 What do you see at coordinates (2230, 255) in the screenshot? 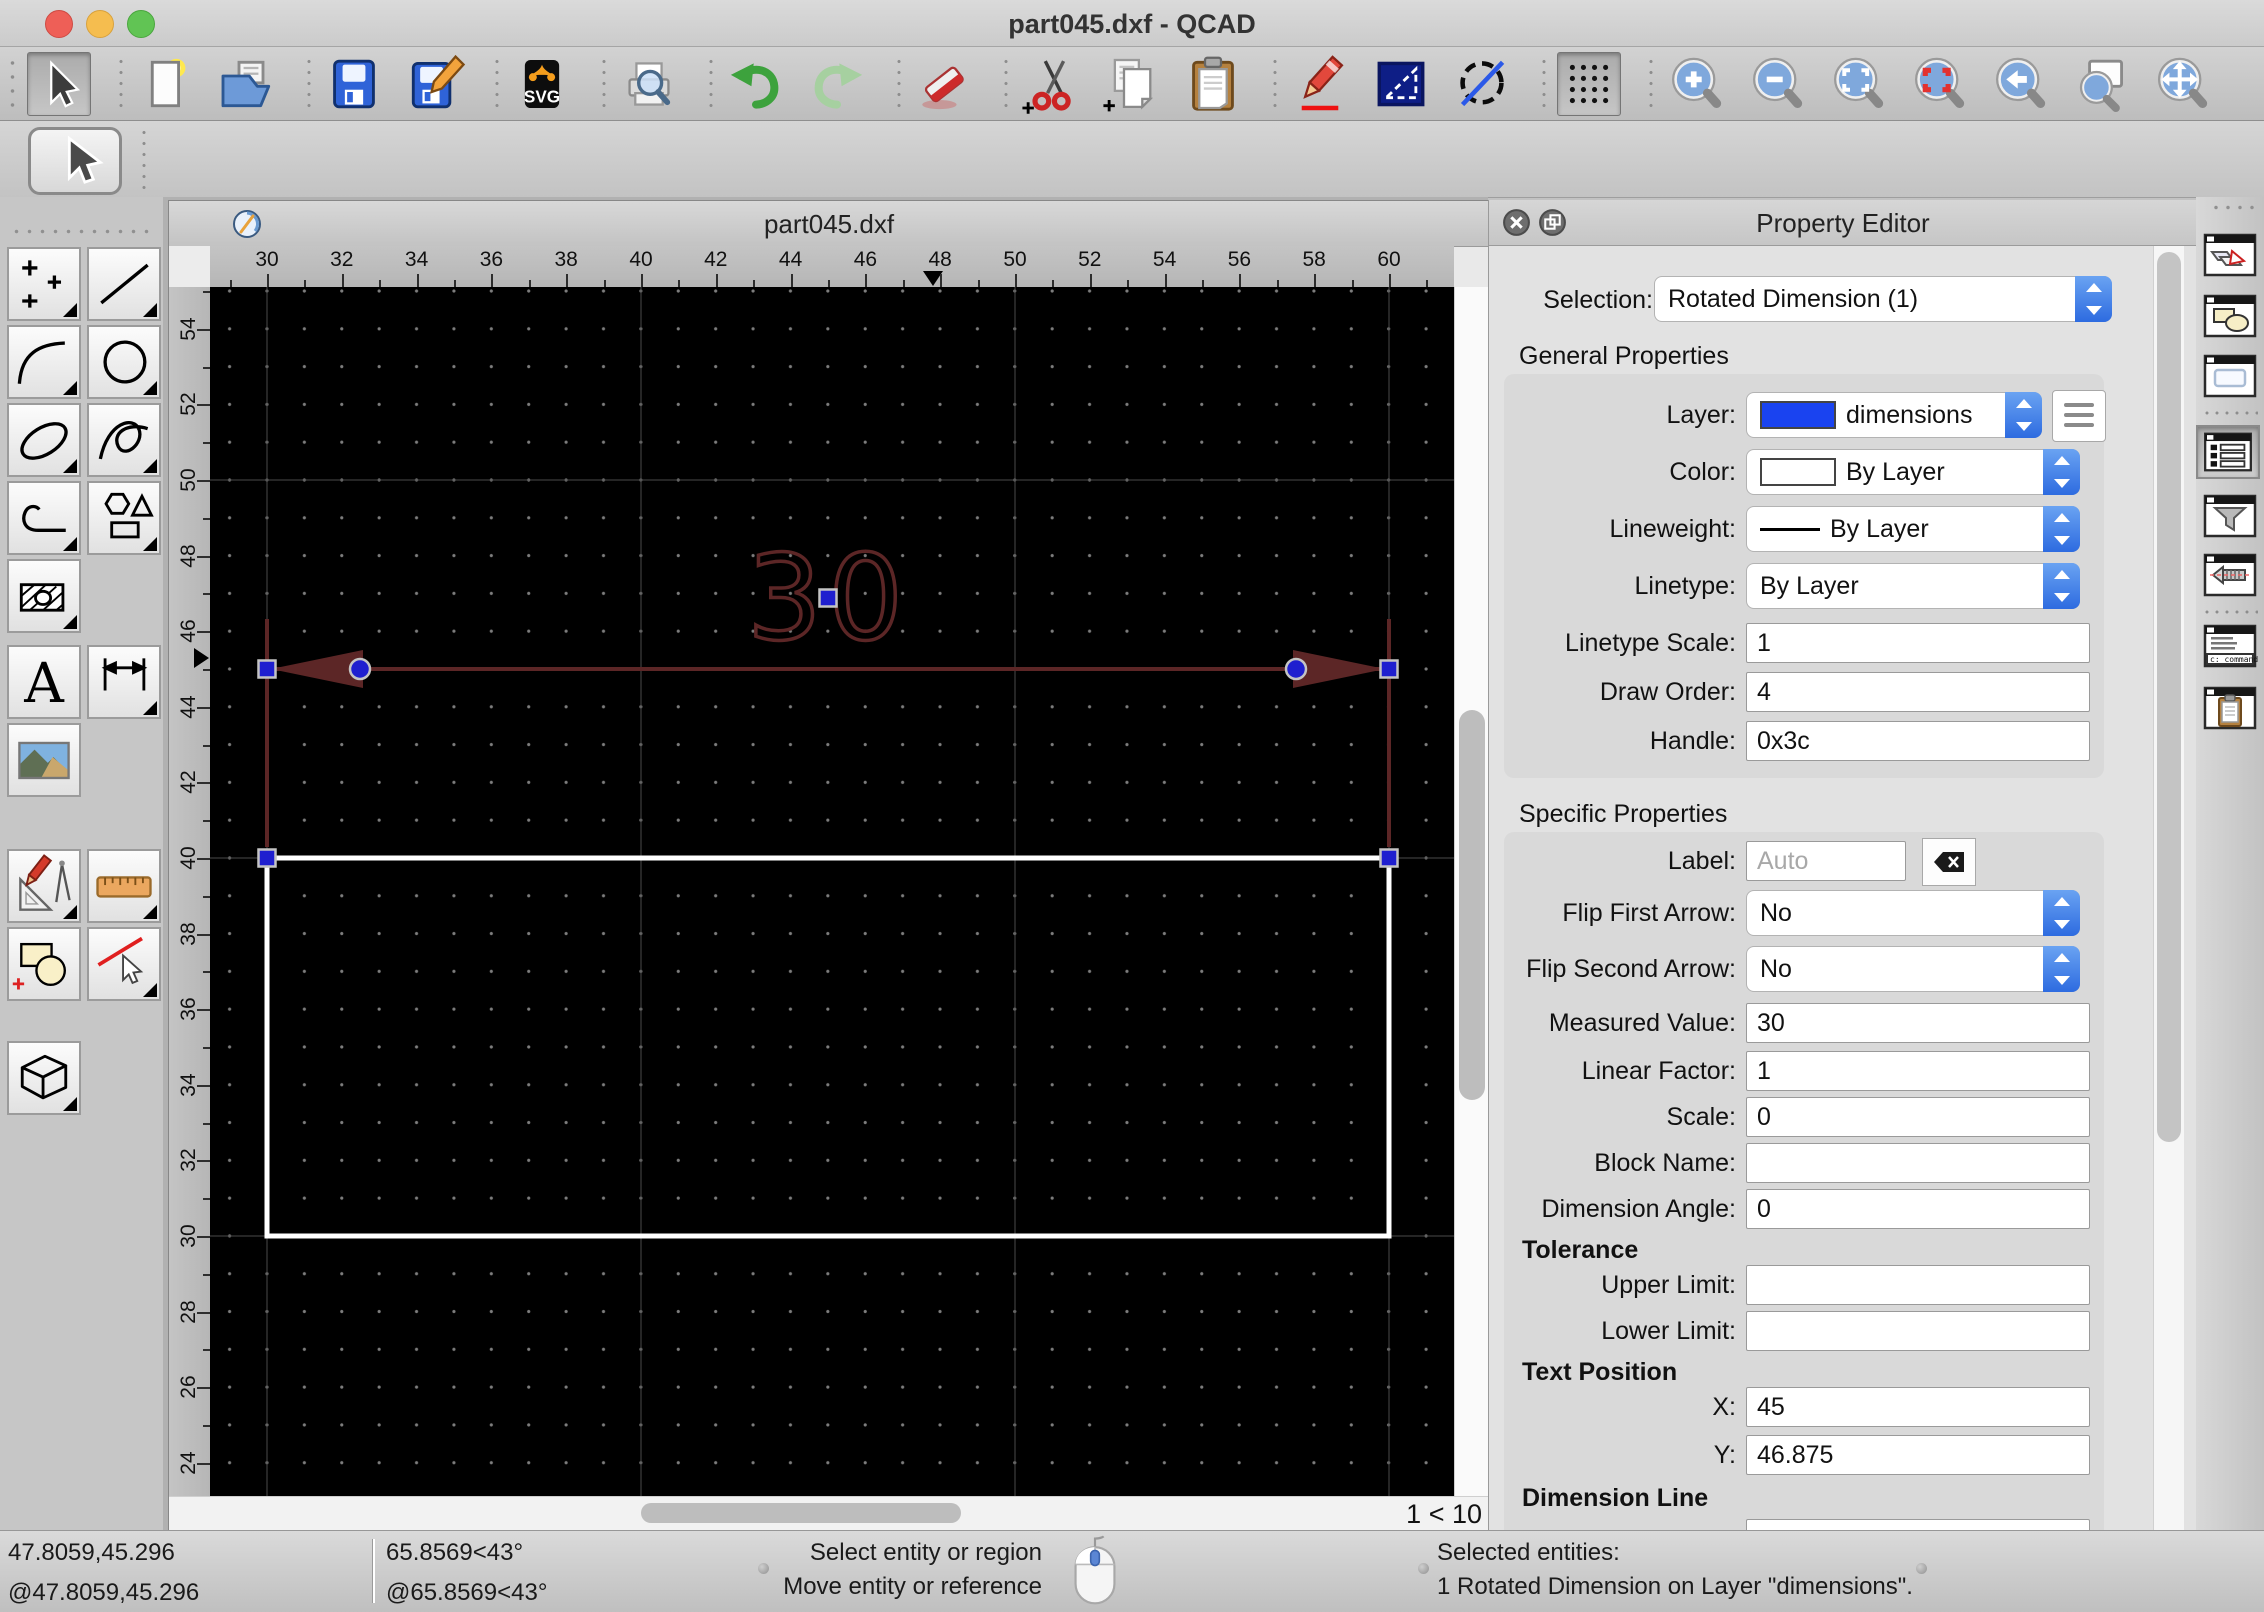
I see `layer-list-toggle-button` at bounding box center [2230, 255].